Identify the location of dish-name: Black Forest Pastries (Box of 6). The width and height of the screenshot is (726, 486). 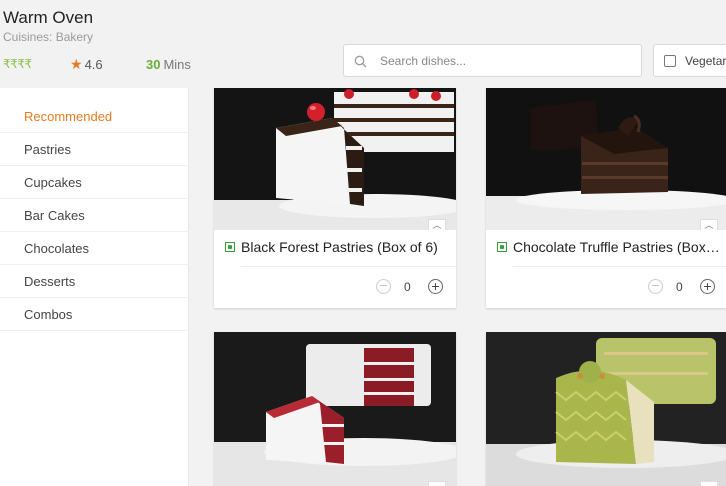
(339, 247).